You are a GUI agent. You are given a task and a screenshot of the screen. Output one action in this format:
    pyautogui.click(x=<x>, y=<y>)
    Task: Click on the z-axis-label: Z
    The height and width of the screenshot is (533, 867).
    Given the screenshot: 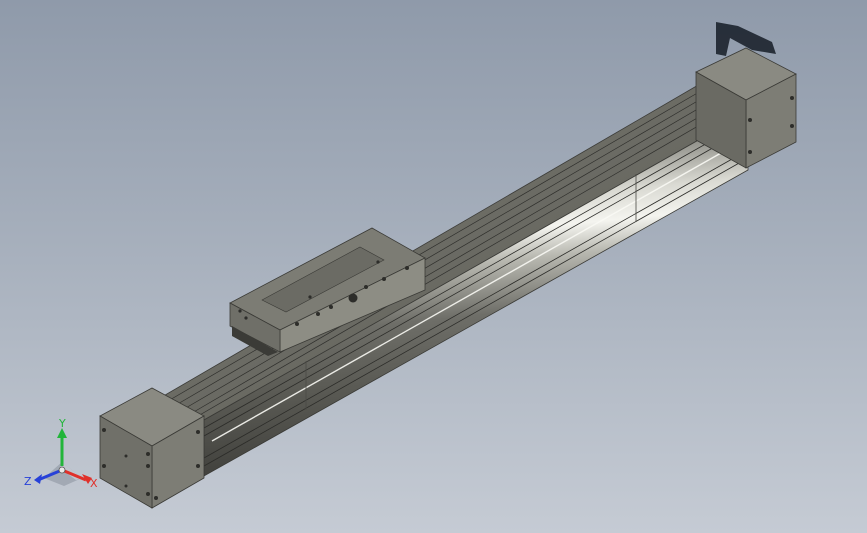 What is the action you would take?
    pyautogui.click(x=28, y=481)
    